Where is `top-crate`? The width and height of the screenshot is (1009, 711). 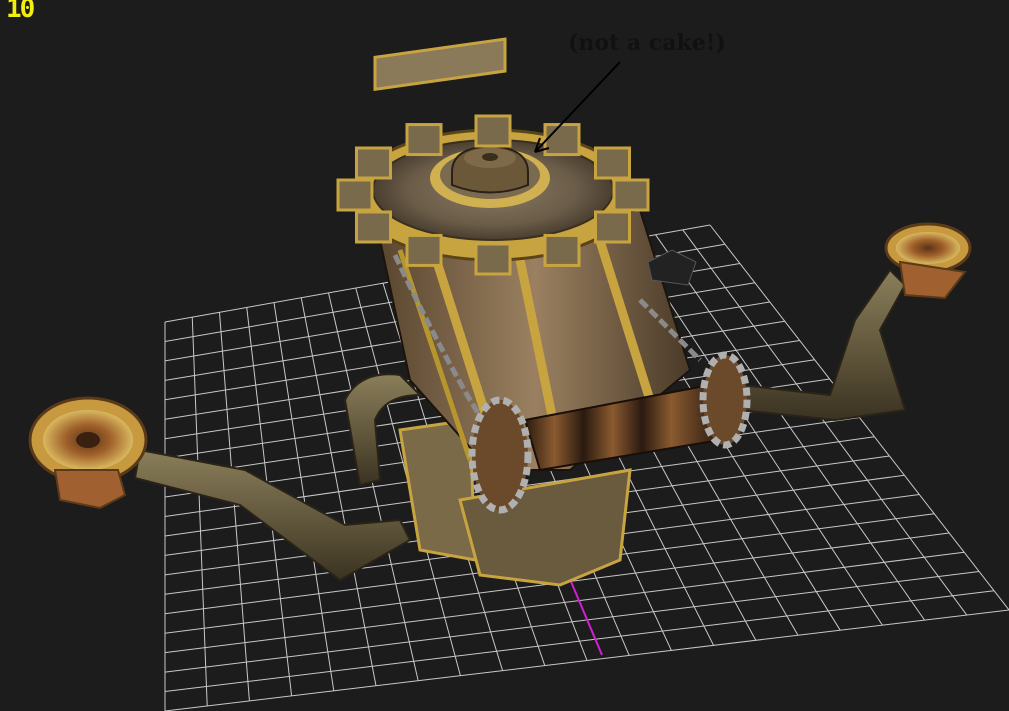
top-crate is located at coordinates (440, 64).